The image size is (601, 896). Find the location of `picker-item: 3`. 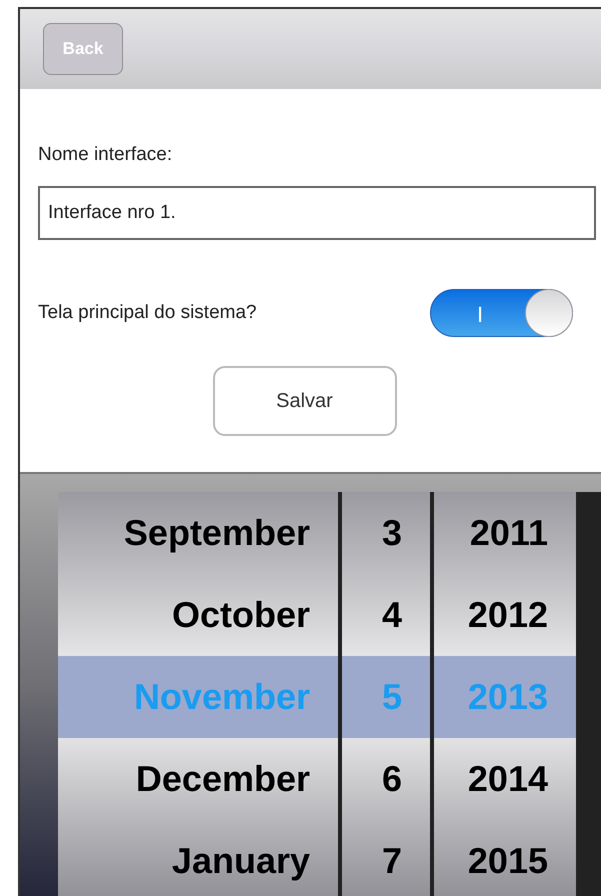

picker-item: 3 is located at coordinates (386, 533).